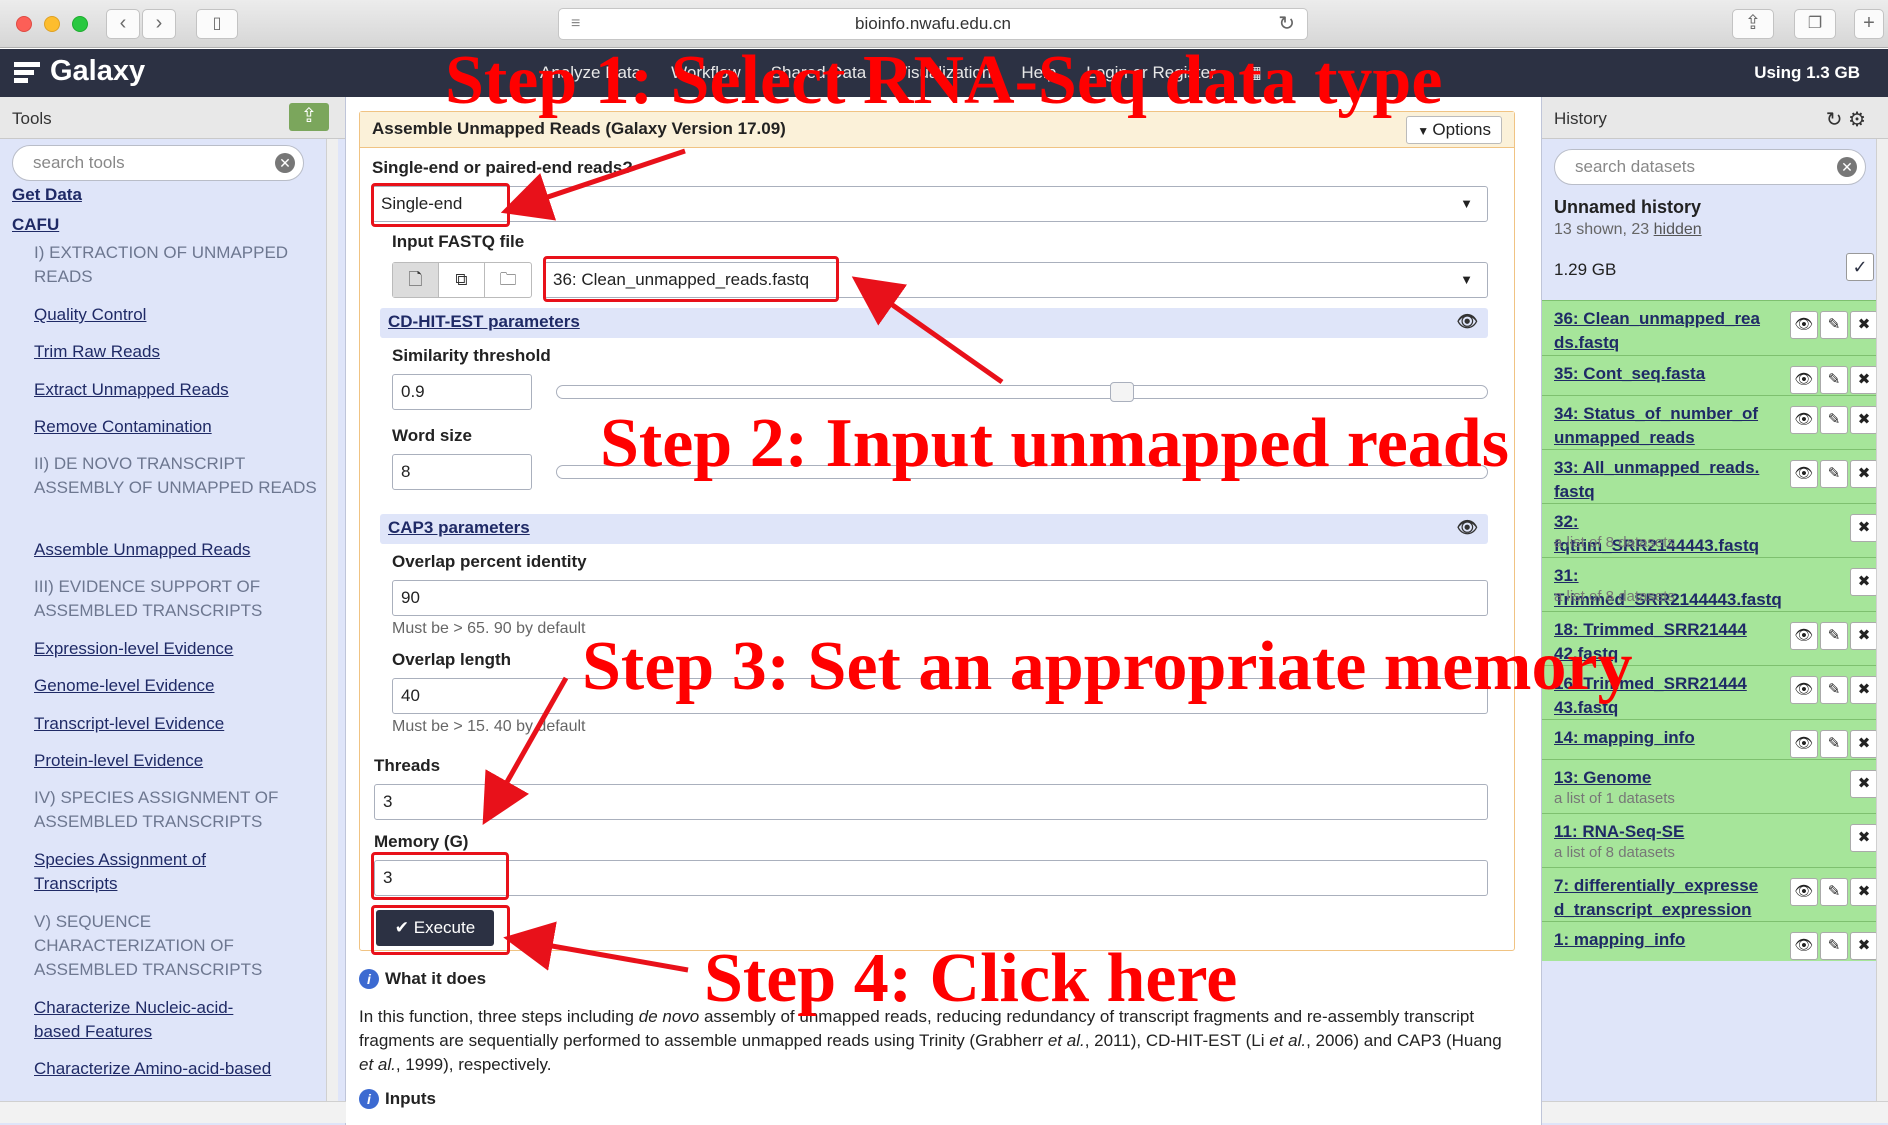  Describe the element at coordinates (596, 947) in the screenshot. I see `arrow-step4` at that location.